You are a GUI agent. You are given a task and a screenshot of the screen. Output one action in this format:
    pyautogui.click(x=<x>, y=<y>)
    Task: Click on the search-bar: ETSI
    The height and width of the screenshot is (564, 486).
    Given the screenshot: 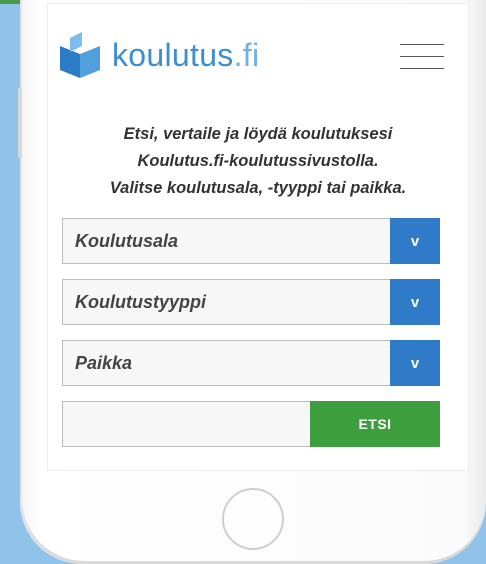 What is the action you would take?
    pyautogui.click(x=251, y=424)
    